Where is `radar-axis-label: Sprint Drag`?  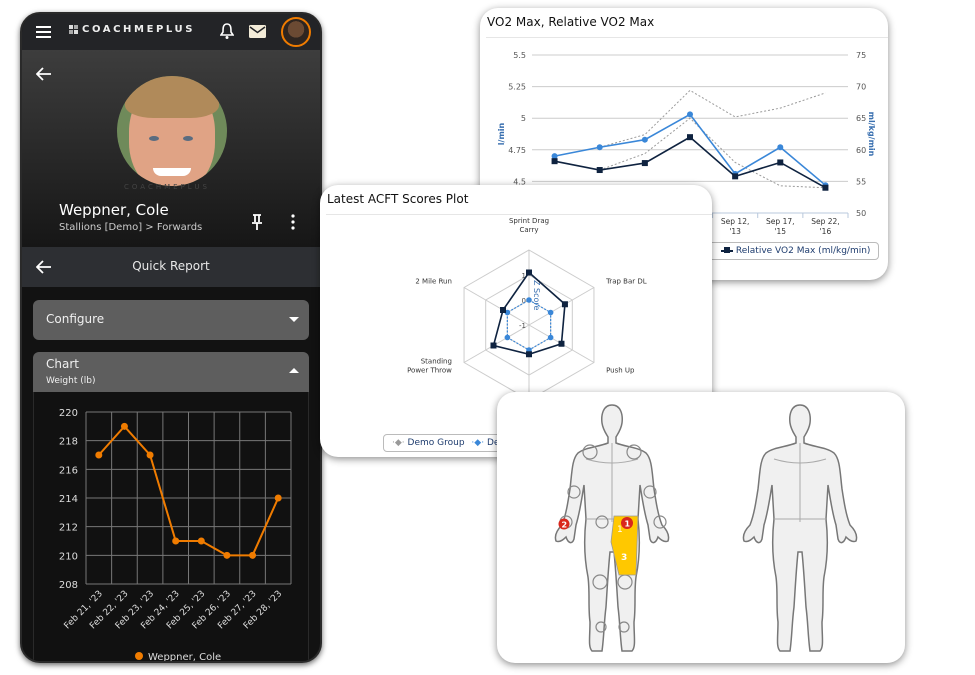
radar-axis-label: Sprint Drag is located at coordinates (529, 221).